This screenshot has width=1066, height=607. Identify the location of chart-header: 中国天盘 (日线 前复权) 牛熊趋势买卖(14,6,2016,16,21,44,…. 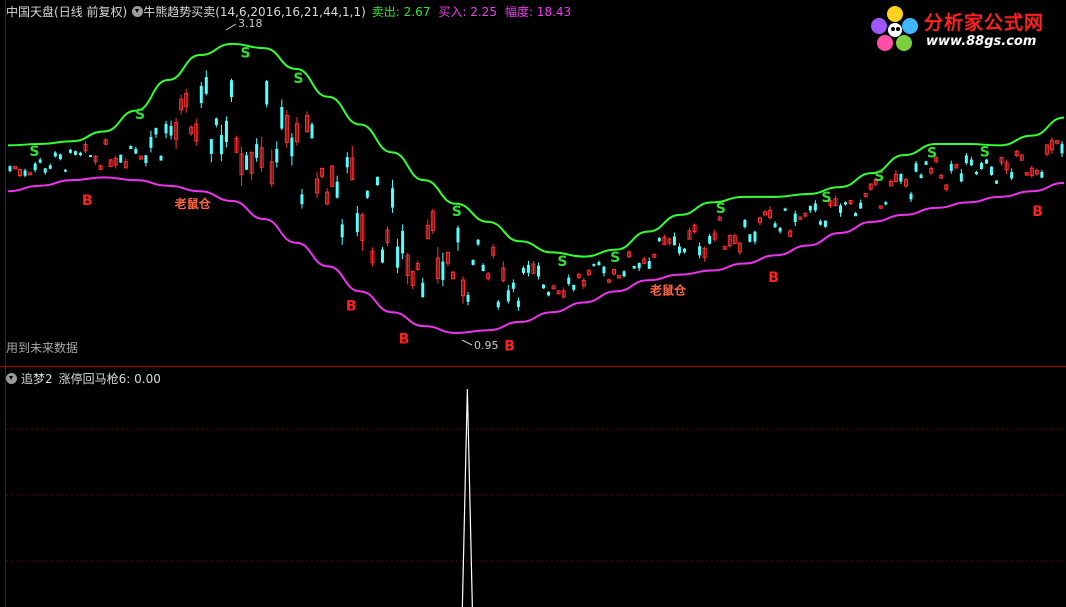
(288, 11).